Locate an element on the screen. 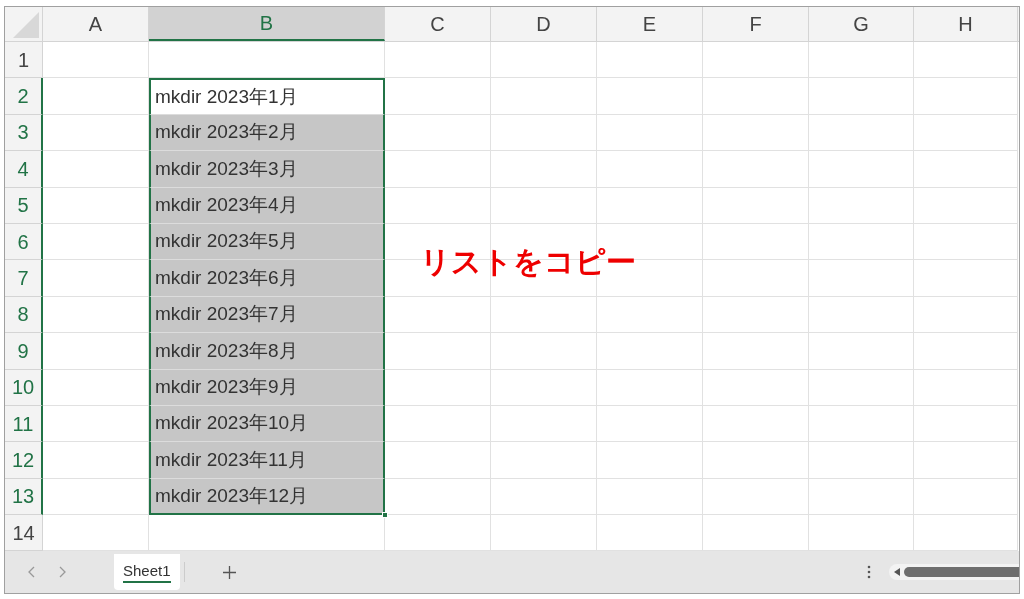 This screenshot has width=1024, height=599. row-header: 12 is located at coordinates (24, 460).